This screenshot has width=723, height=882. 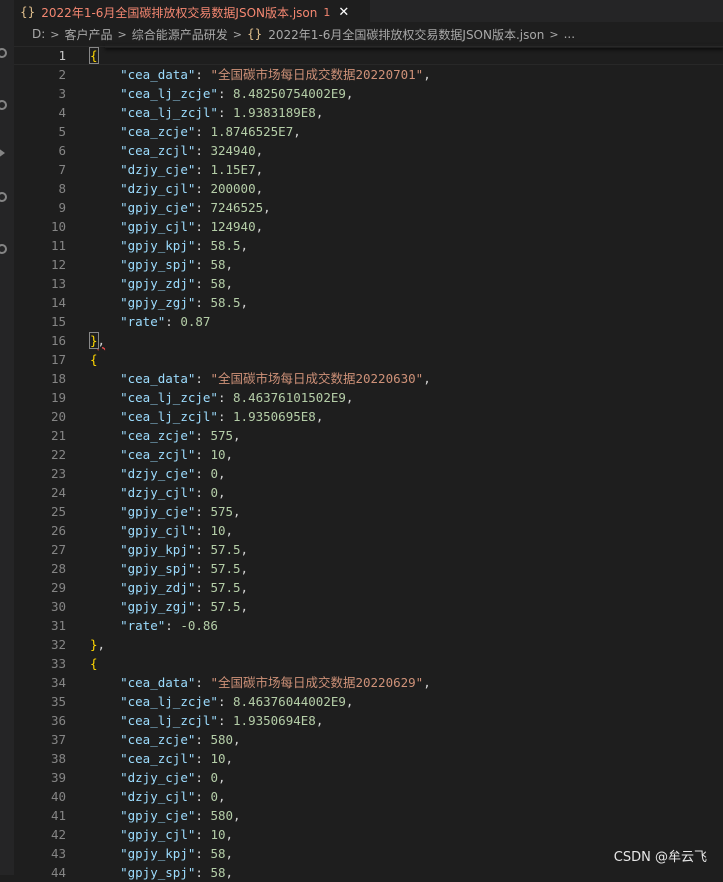 I want to click on code-line: 24 "dzjy_cjl": 0,, so click(x=368, y=492).